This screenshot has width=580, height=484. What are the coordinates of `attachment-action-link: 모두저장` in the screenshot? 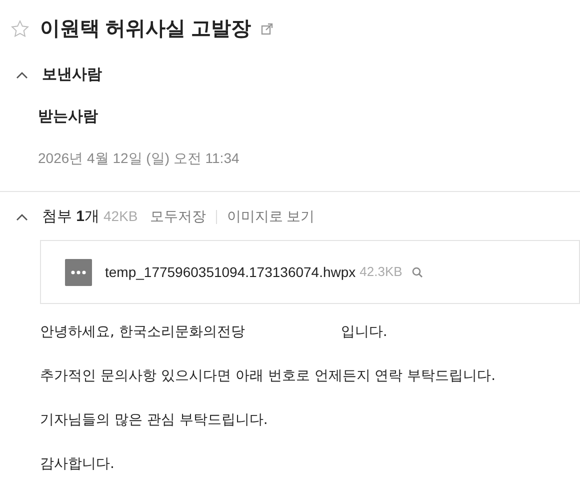 It's located at (178, 217).